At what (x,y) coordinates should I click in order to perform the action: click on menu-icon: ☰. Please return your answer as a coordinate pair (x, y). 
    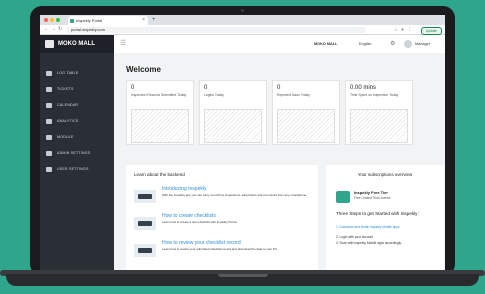
    Looking at the image, I should click on (123, 44).